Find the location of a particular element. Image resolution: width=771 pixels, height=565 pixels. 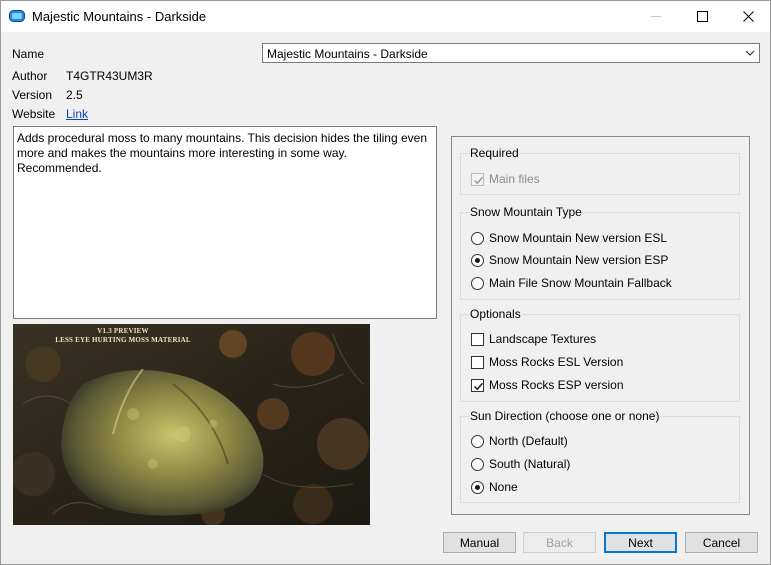

maximize-icon is located at coordinates (702, 16).